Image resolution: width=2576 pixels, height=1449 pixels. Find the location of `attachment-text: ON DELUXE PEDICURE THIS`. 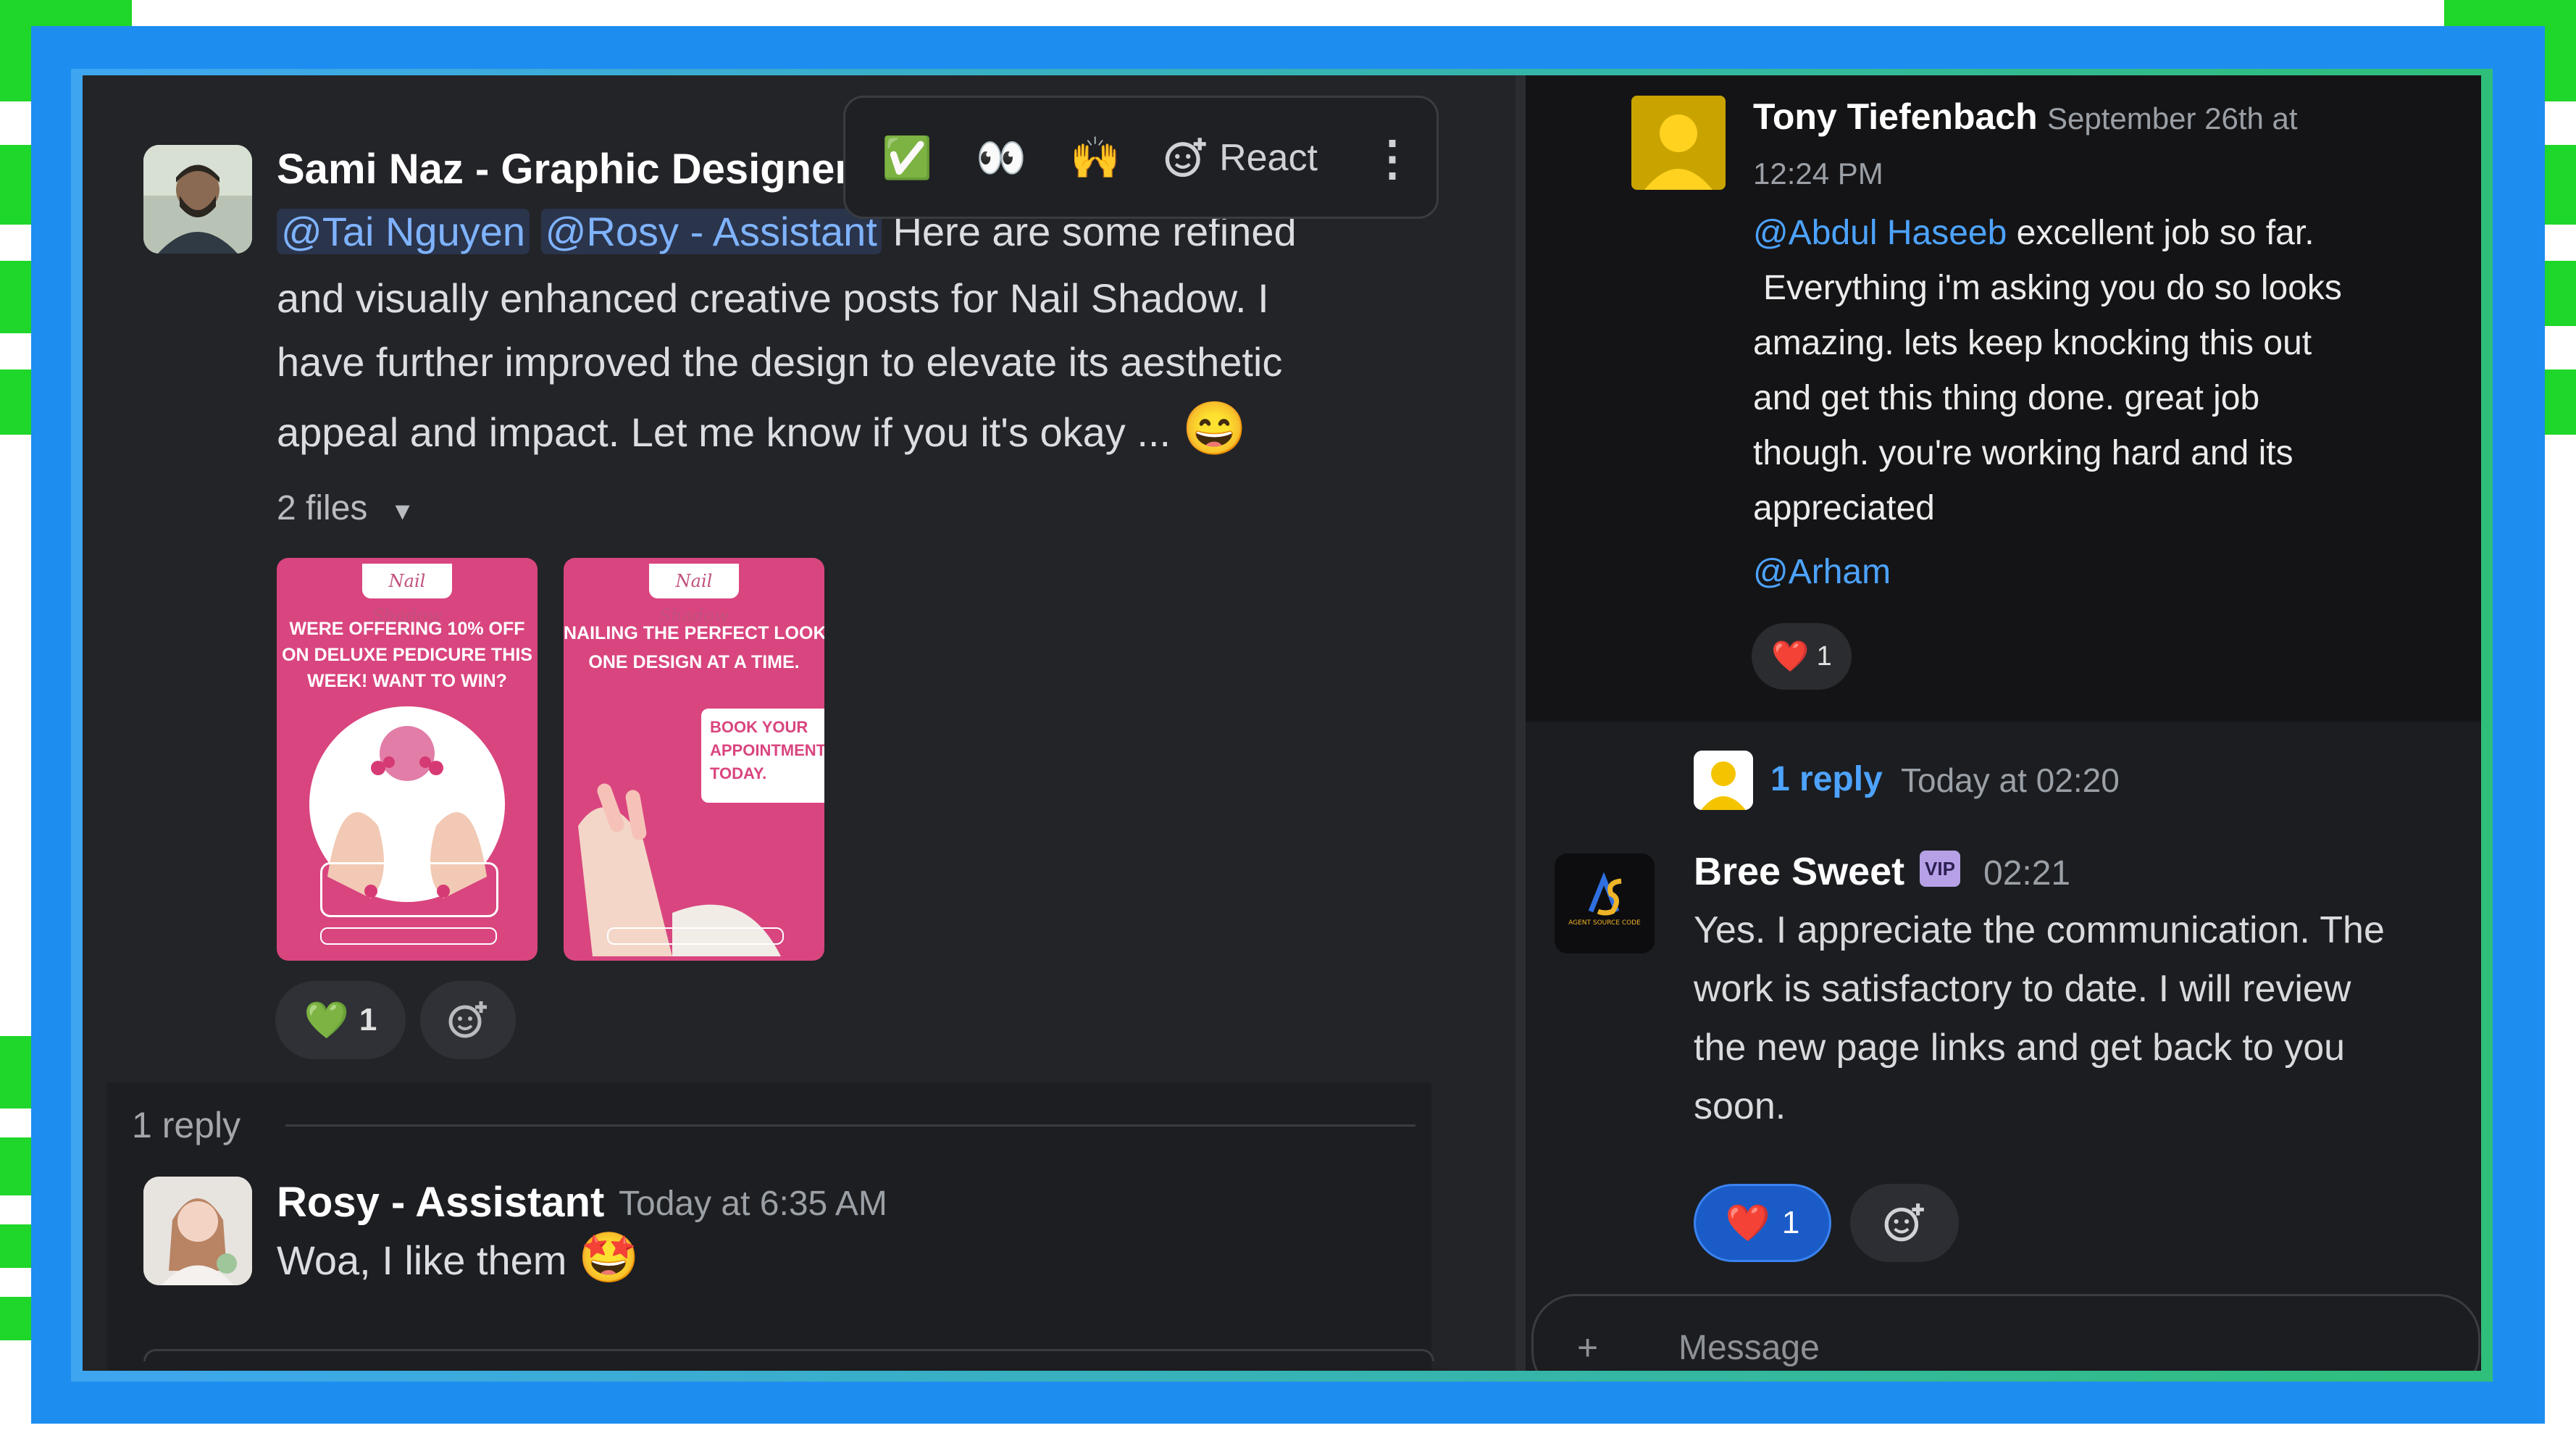

attachment-text: ON DELUXE PEDICURE THIS is located at coordinates (407, 655).